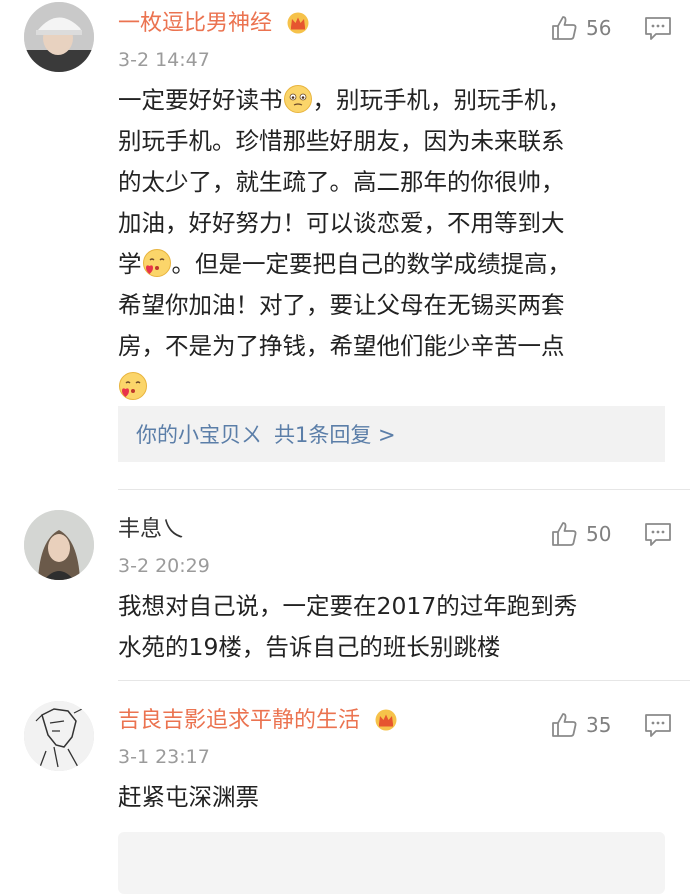  Describe the element at coordinates (599, 725) in the screenshot. I see `like-count: 35` at that location.